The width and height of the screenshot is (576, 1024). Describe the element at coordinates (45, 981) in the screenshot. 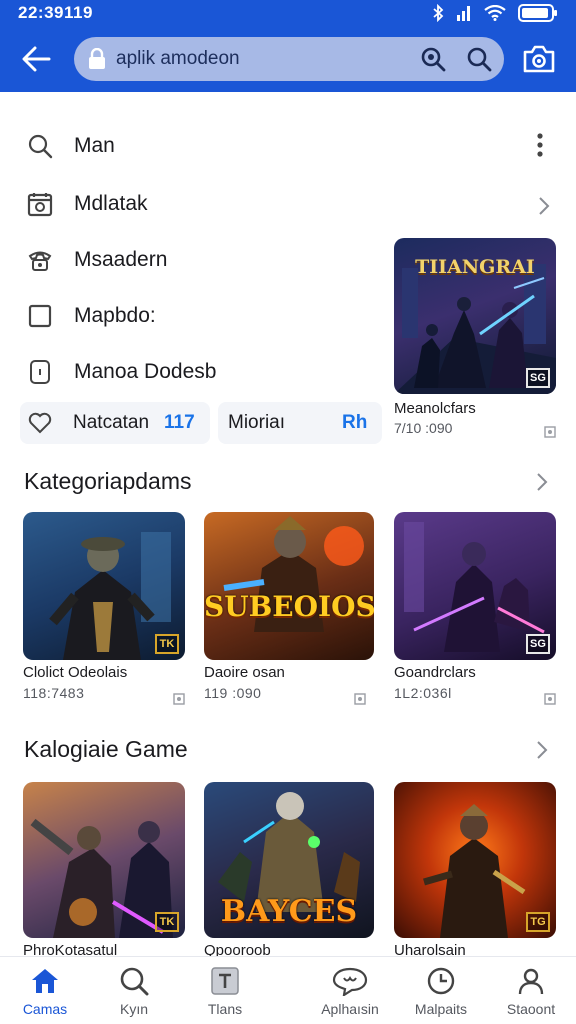

I see `home-icon` at that location.